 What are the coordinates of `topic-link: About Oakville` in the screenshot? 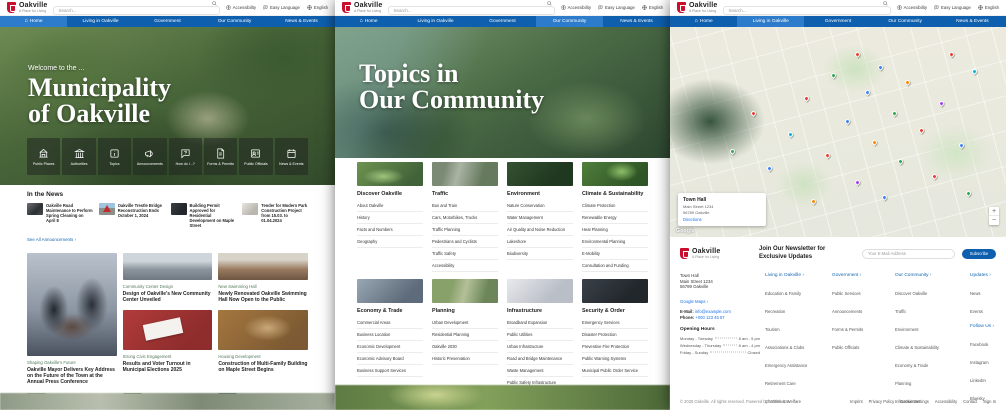 It's located at (390, 205).